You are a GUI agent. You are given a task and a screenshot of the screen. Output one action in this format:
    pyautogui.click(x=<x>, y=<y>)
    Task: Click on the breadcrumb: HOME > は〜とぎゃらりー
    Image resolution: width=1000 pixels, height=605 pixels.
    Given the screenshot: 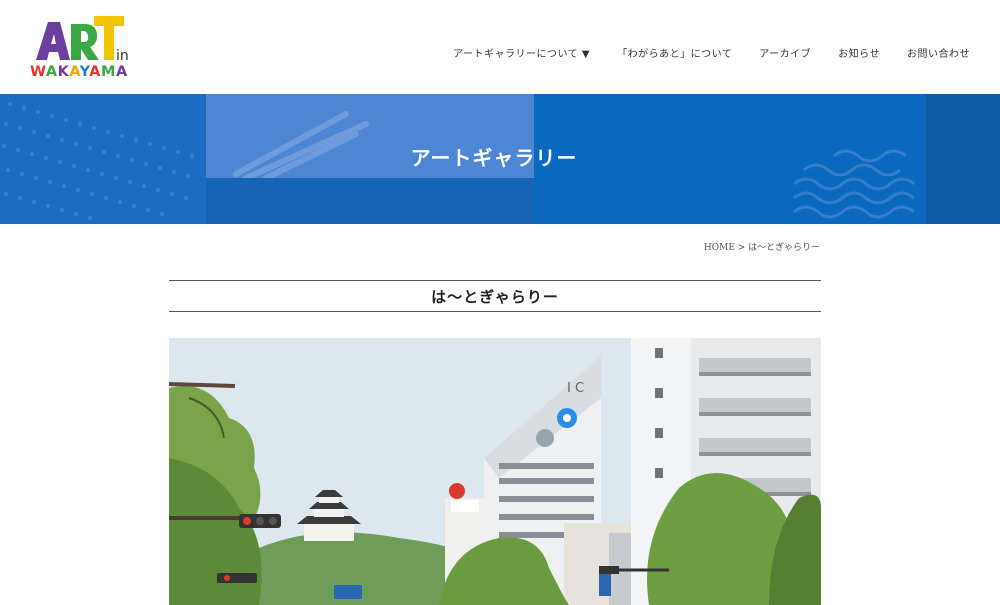 What is the action you would take?
    pyautogui.click(x=762, y=246)
    